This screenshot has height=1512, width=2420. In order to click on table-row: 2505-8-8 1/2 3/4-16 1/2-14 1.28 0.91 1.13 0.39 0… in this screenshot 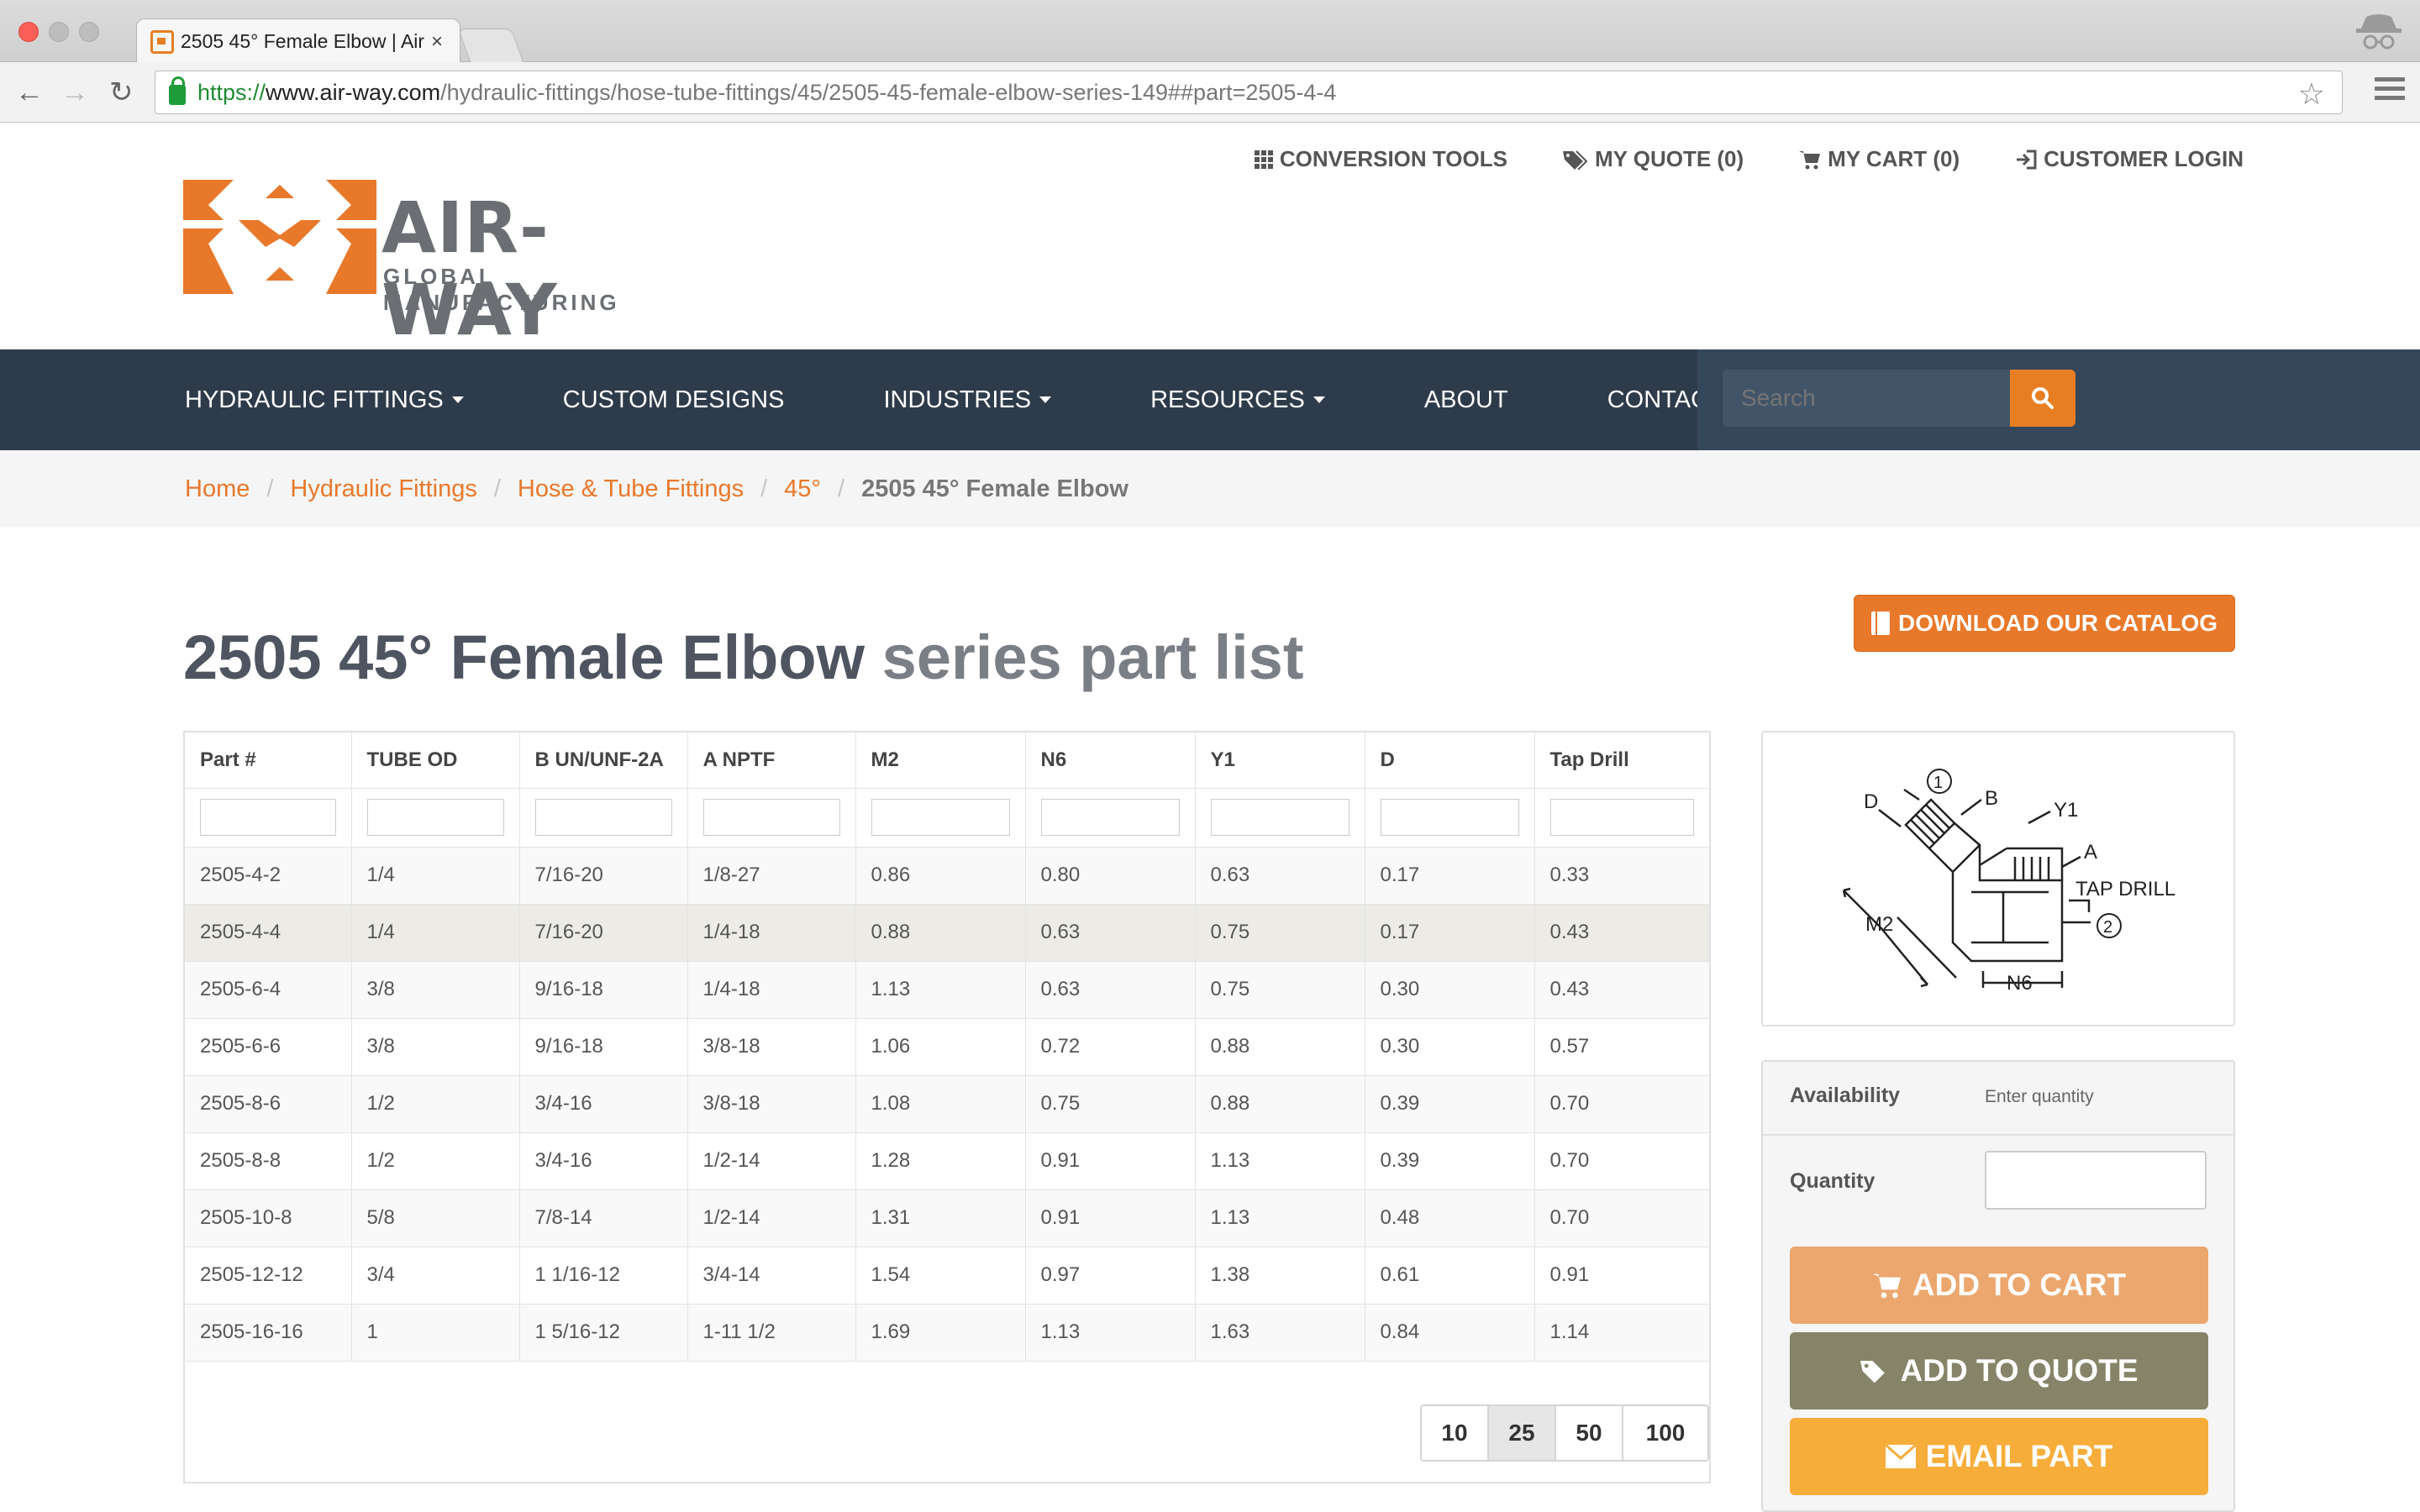, I will do `click(947, 1161)`.